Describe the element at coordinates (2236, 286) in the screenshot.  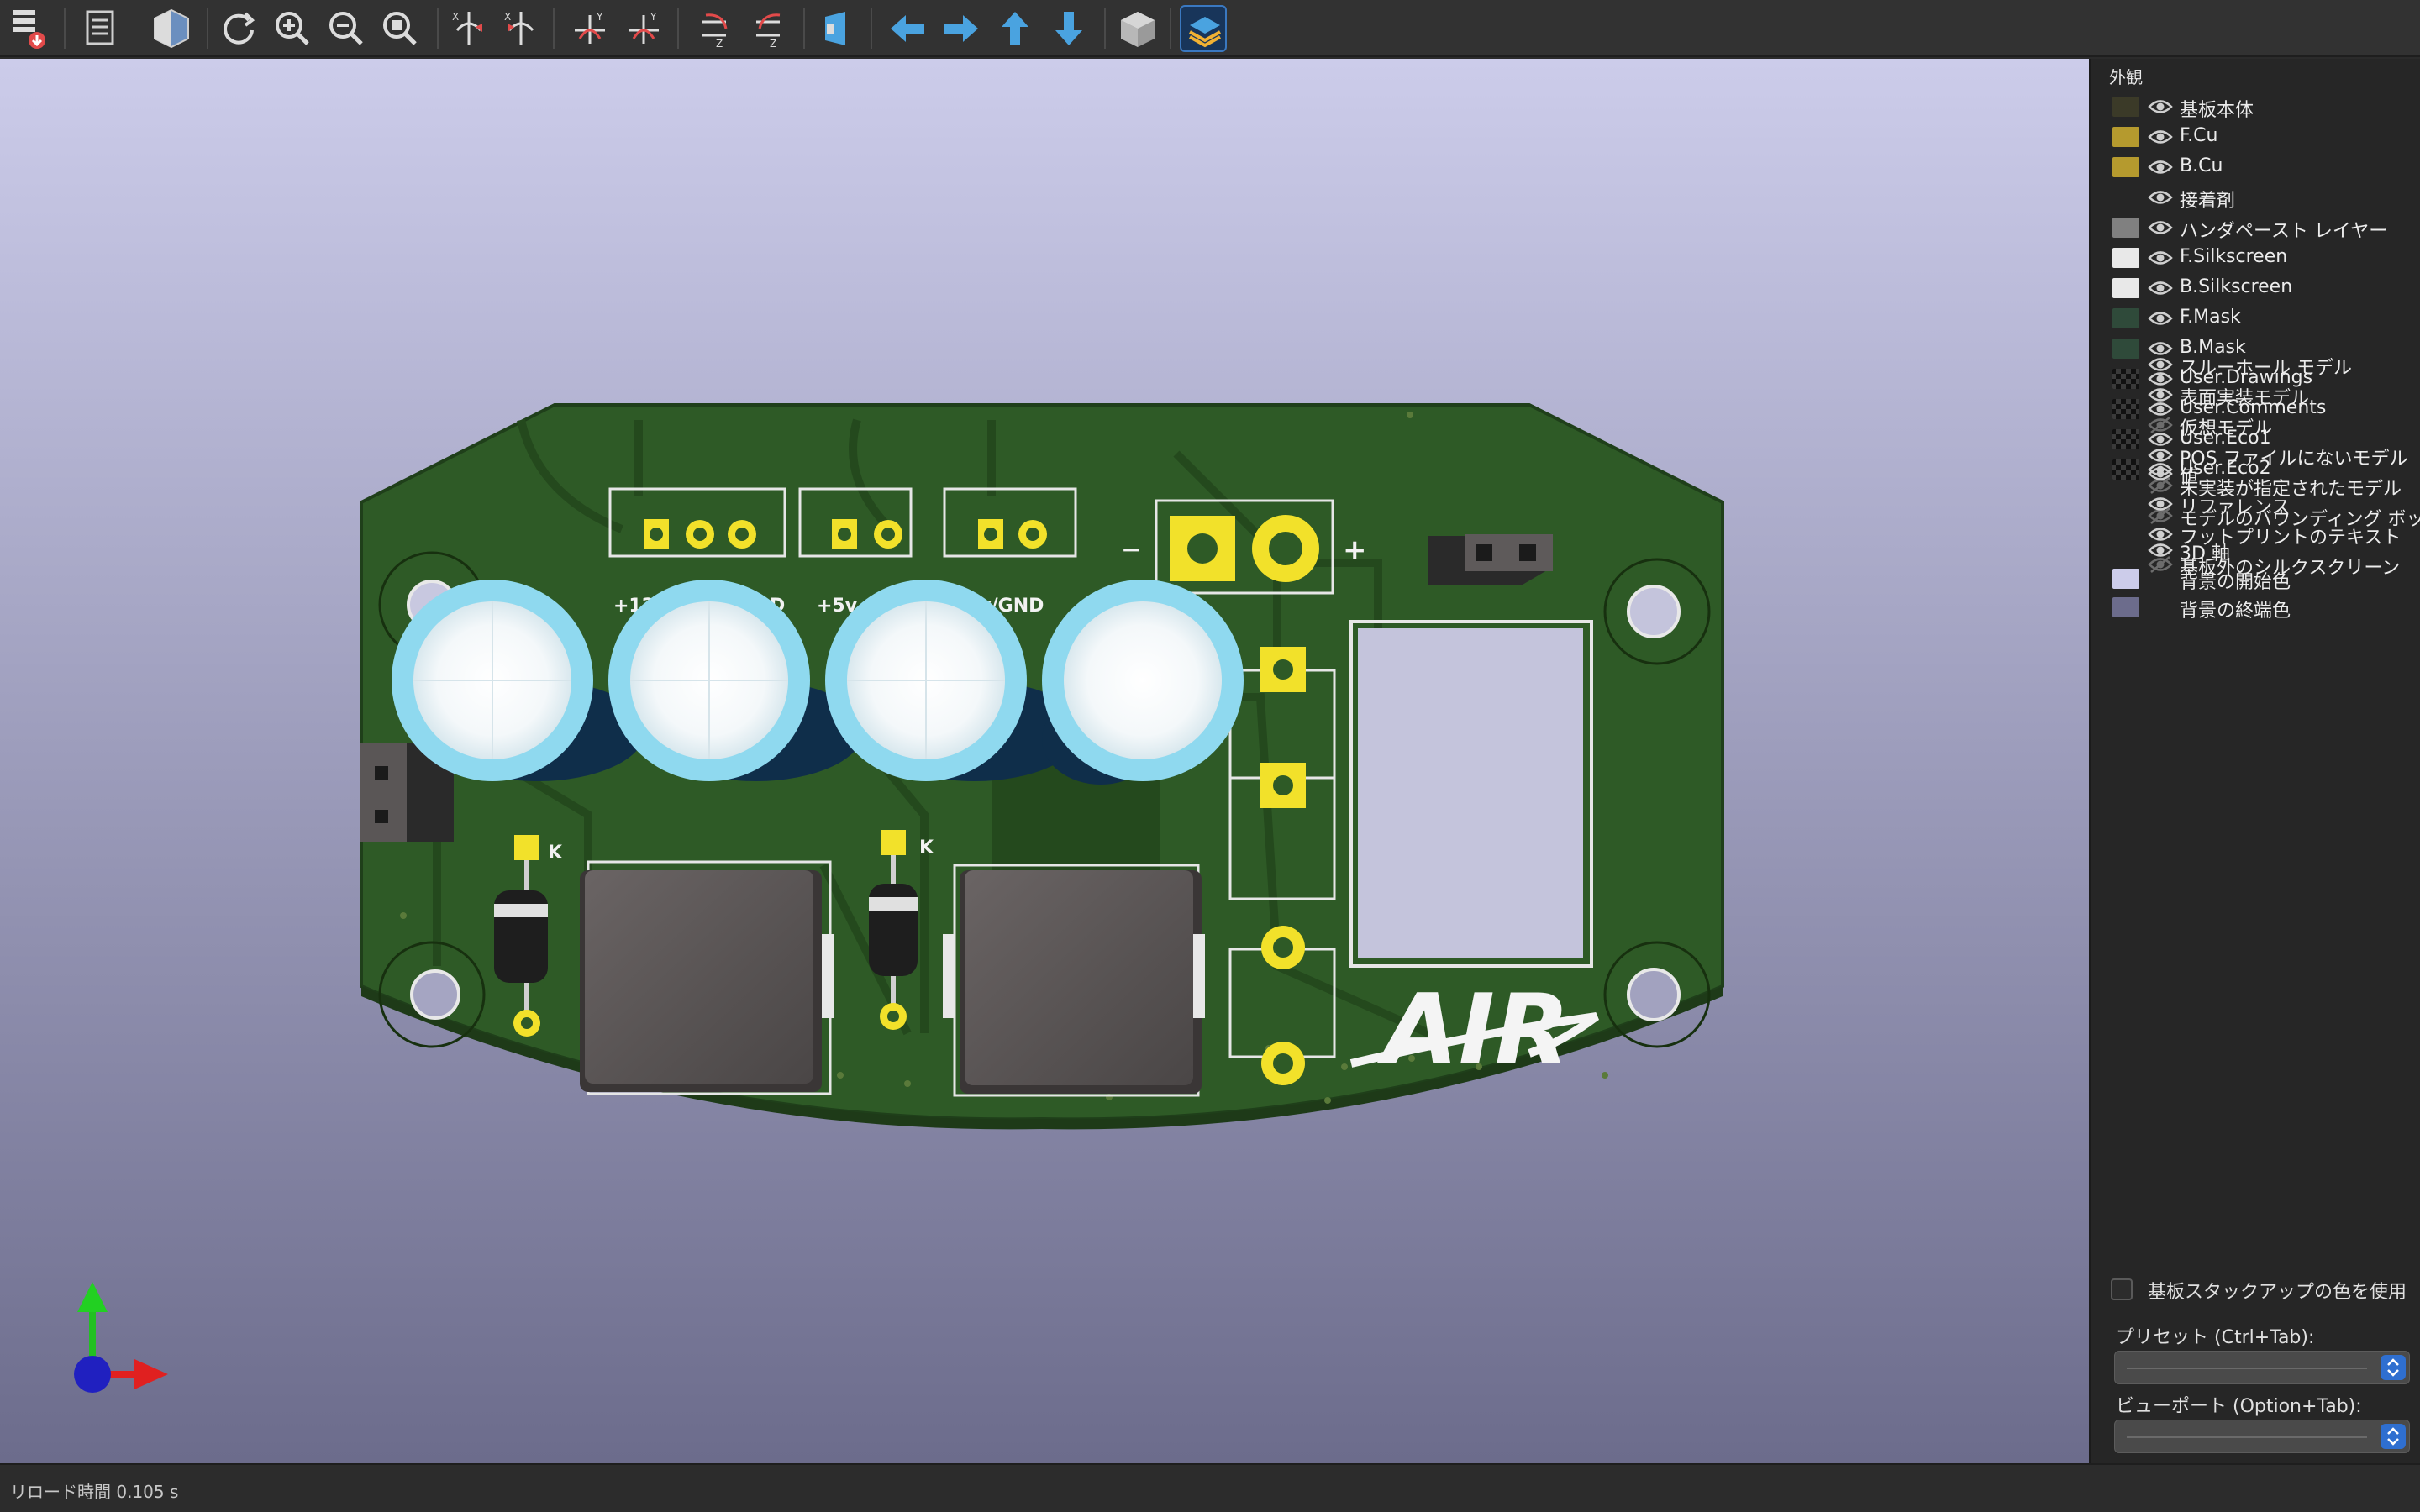
I see `layer-label: B.Silkscreen` at that location.